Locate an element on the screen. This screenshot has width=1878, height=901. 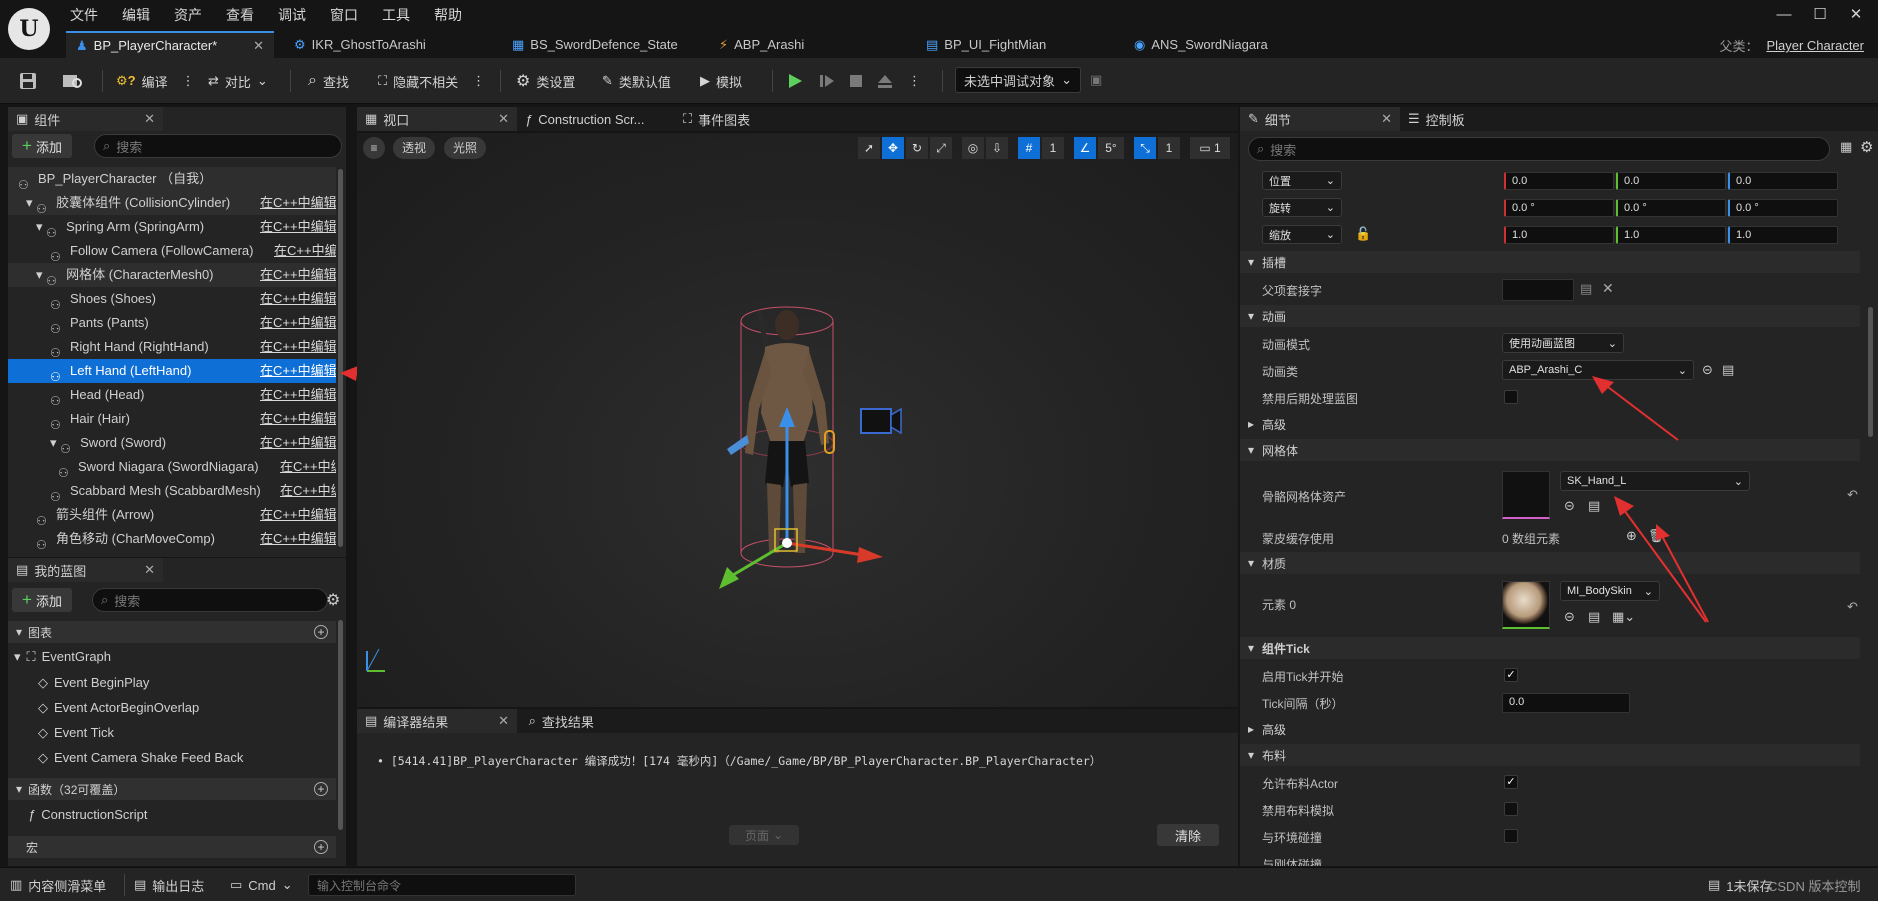
graphs-category: ▾ 图表 + is located at coordinates (172, 632).